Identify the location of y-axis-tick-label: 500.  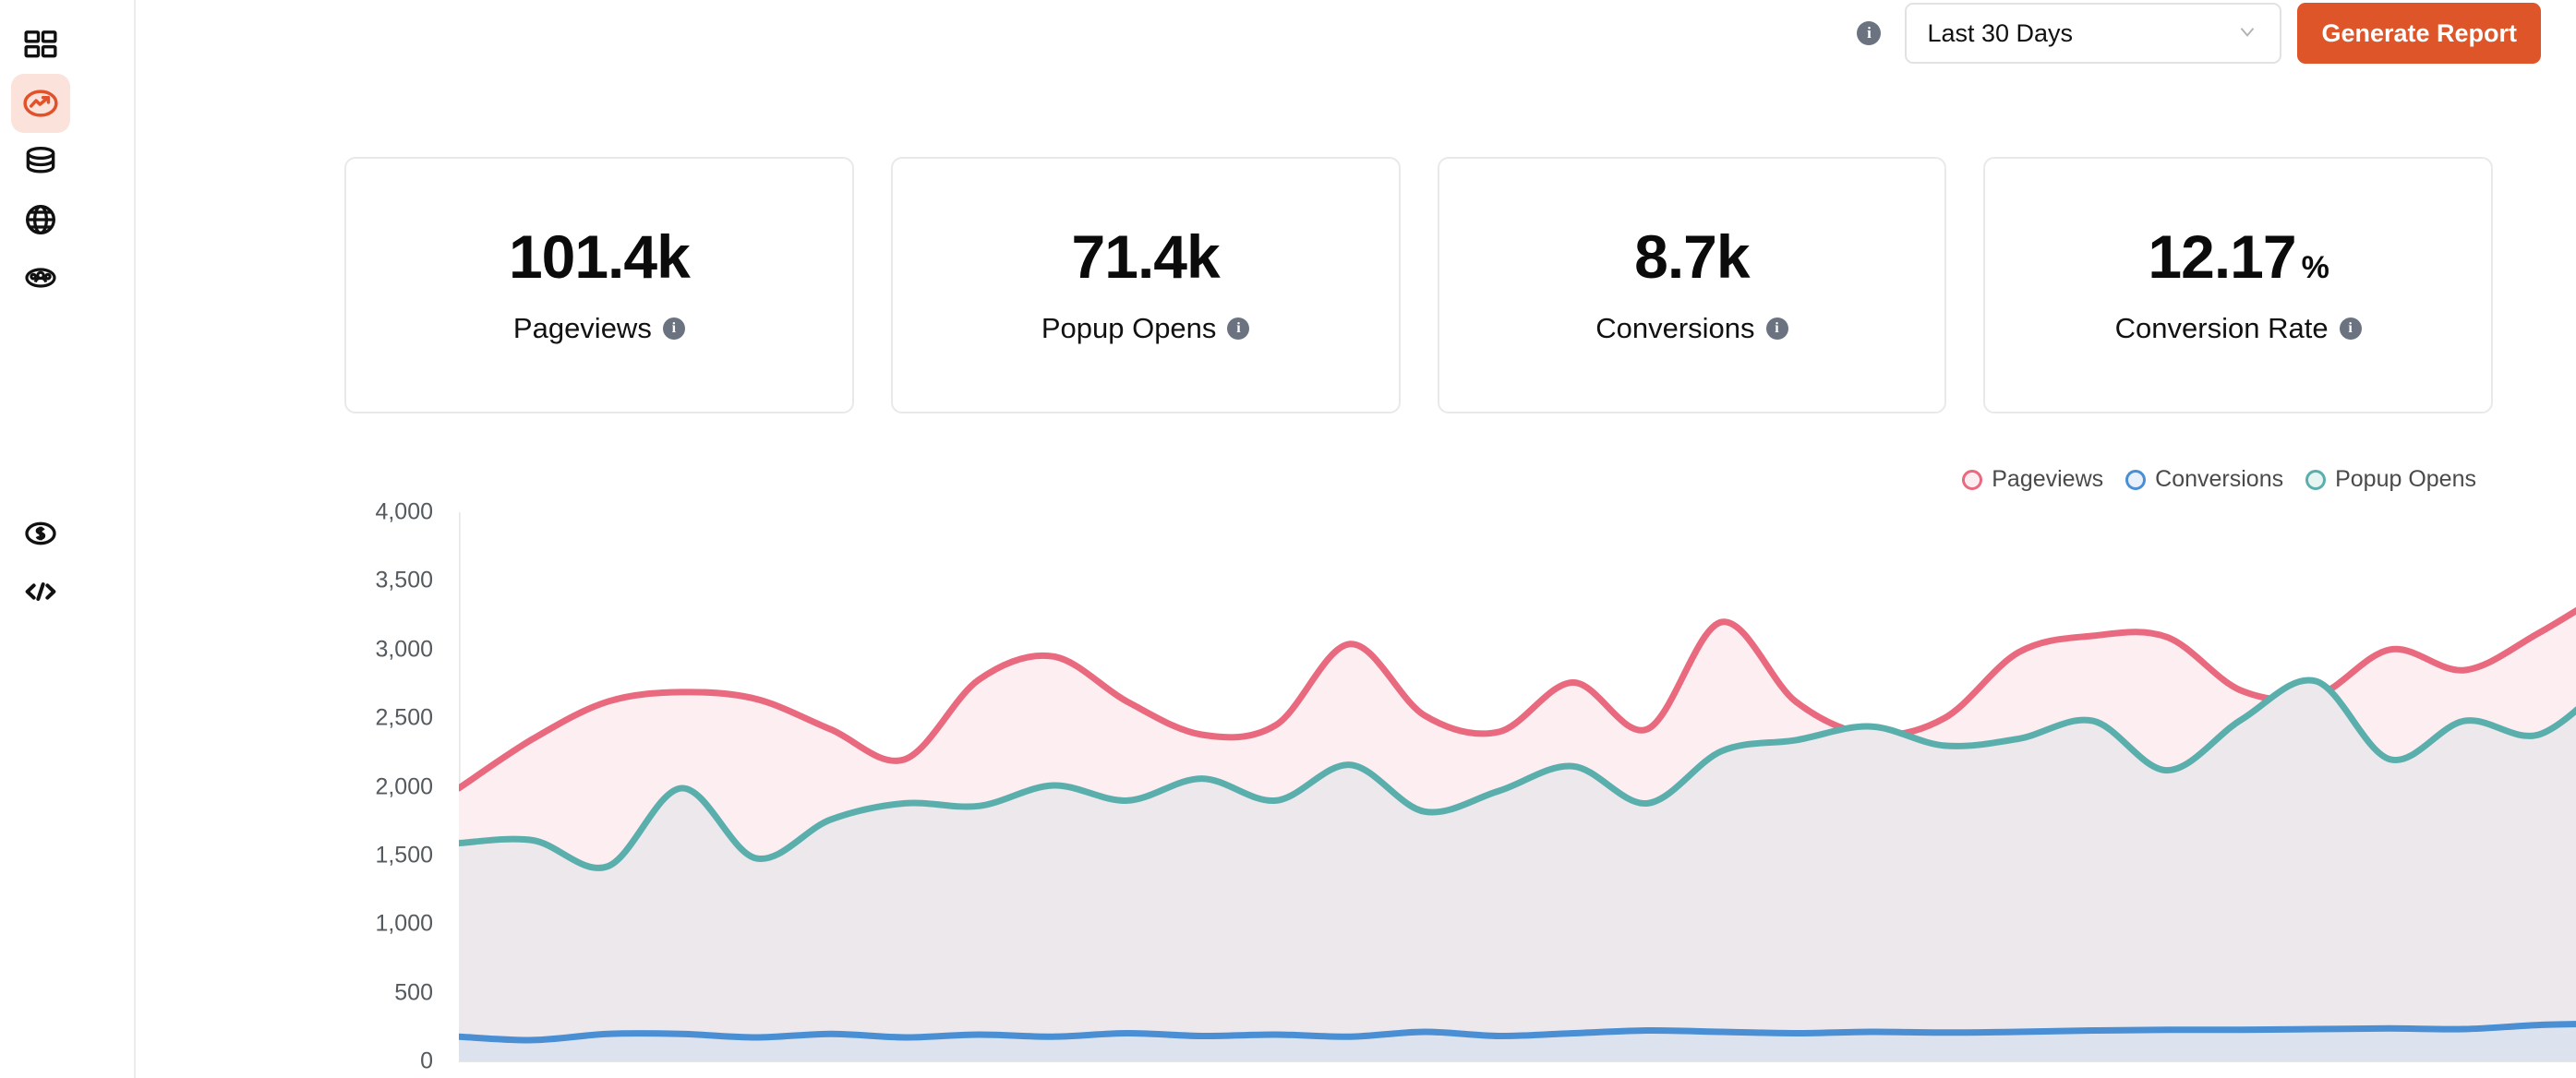
(413, 992).